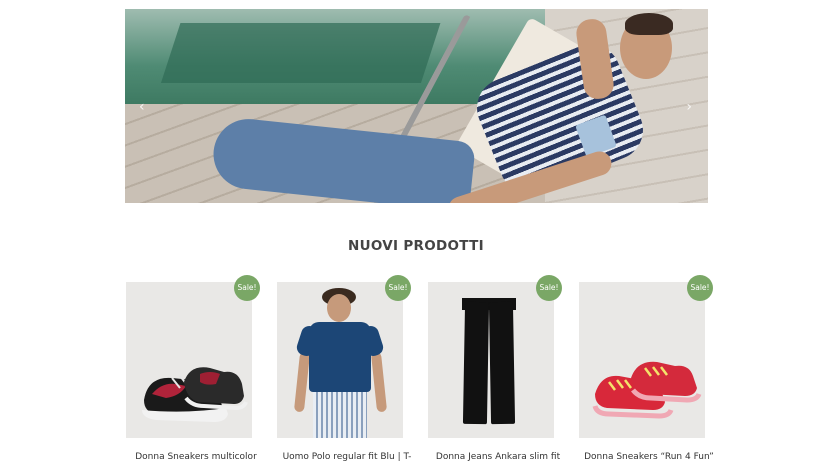  Describe the element at coordinates (649, 457) in the screenshot. I see `product-name: Donna Sneakers “Run 4 Fun”` at that location.